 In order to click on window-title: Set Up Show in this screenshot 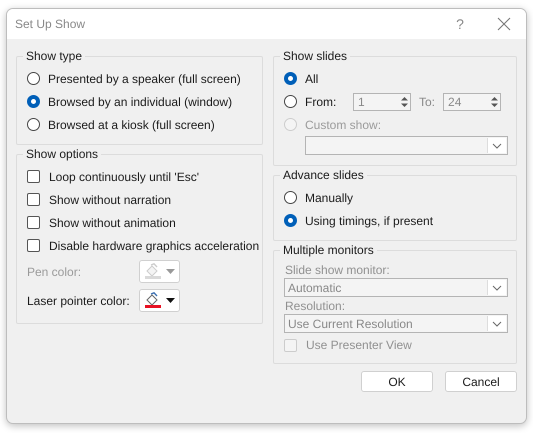, I will do `click(50, 24)`.